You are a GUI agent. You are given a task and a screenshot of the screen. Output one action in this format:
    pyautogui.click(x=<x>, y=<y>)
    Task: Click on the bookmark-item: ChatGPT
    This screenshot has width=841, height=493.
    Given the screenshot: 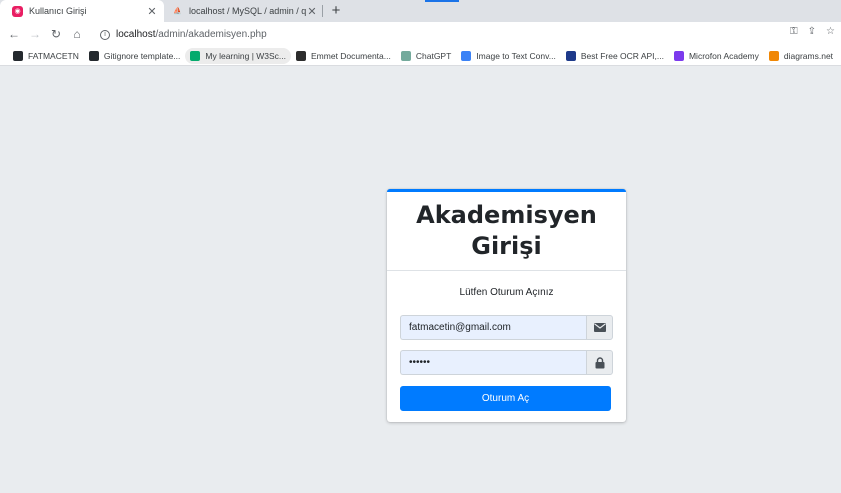 What is the action you would take?
    pyautogui.click(x=426, y=56)
    